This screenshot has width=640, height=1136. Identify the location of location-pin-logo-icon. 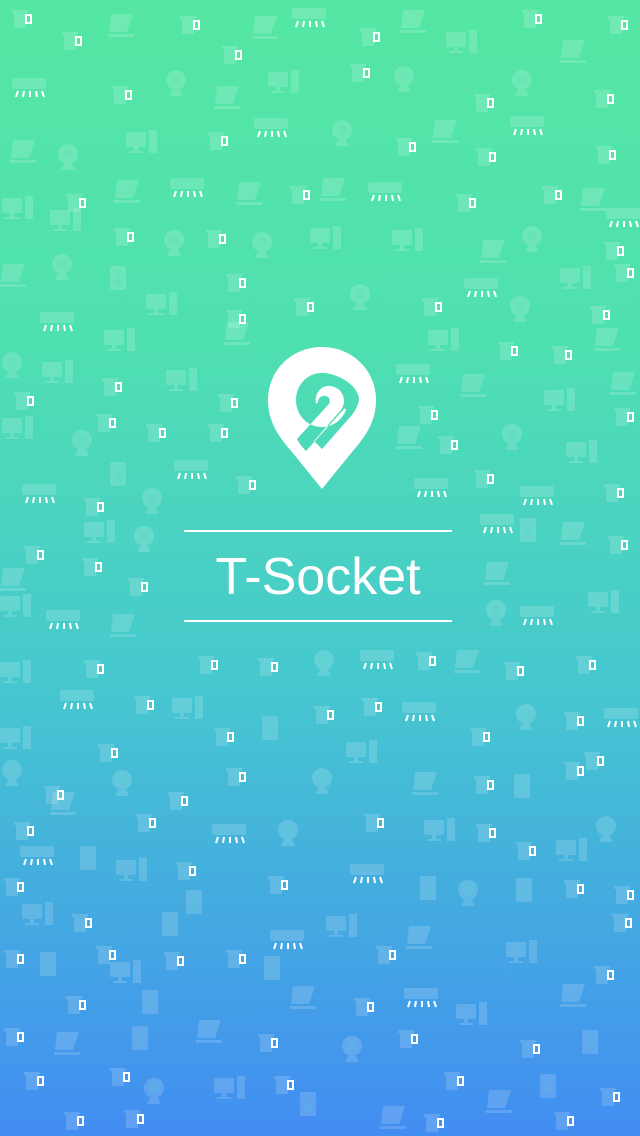
(322, 418).